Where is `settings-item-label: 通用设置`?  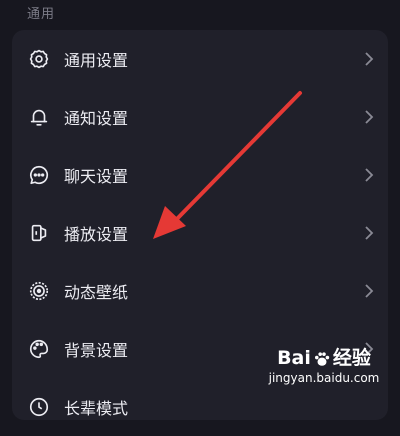
settings-item-label: 通用设置 is located at coordinates (96, 60).